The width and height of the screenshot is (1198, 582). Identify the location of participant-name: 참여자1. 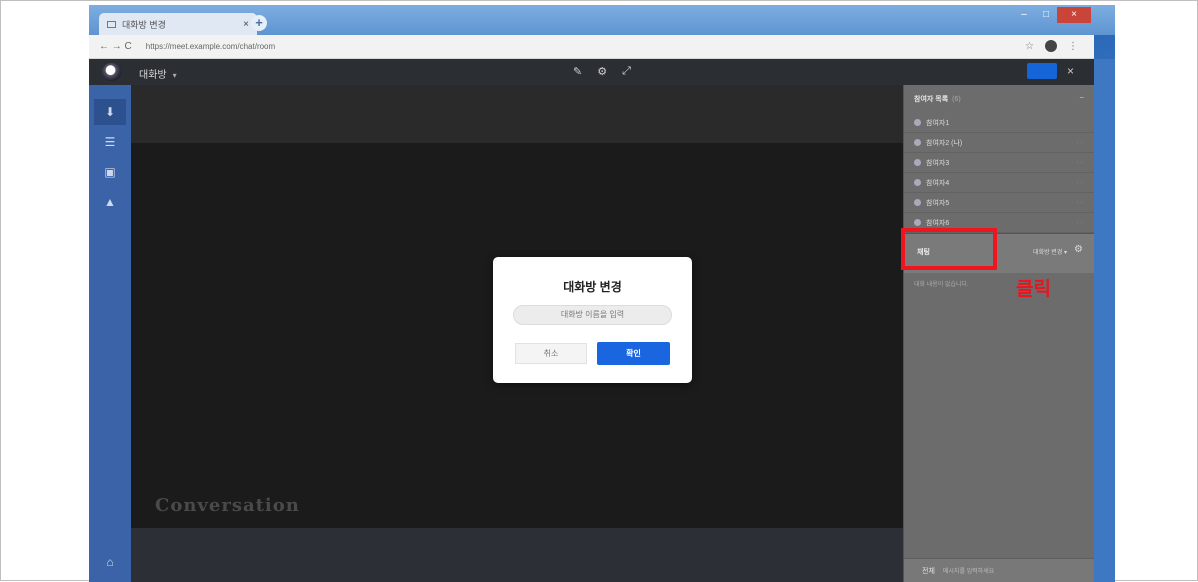
(938, 123).